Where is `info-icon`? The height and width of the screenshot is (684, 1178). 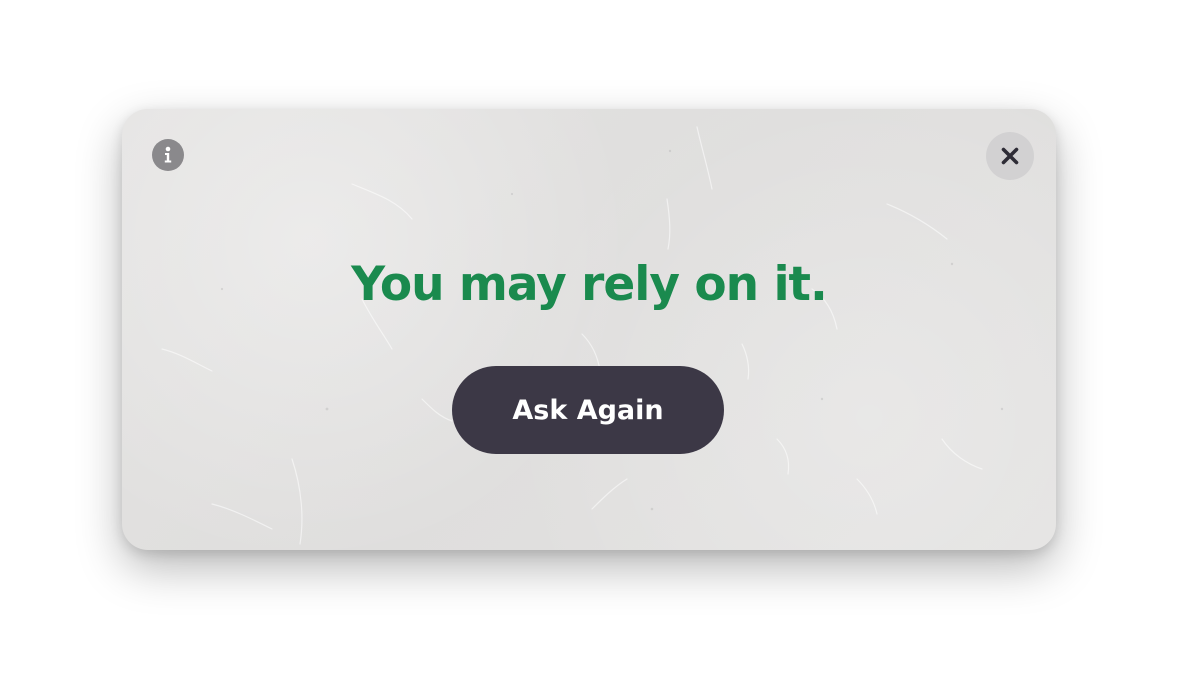
info-icon is located at coordinates (168, 154).